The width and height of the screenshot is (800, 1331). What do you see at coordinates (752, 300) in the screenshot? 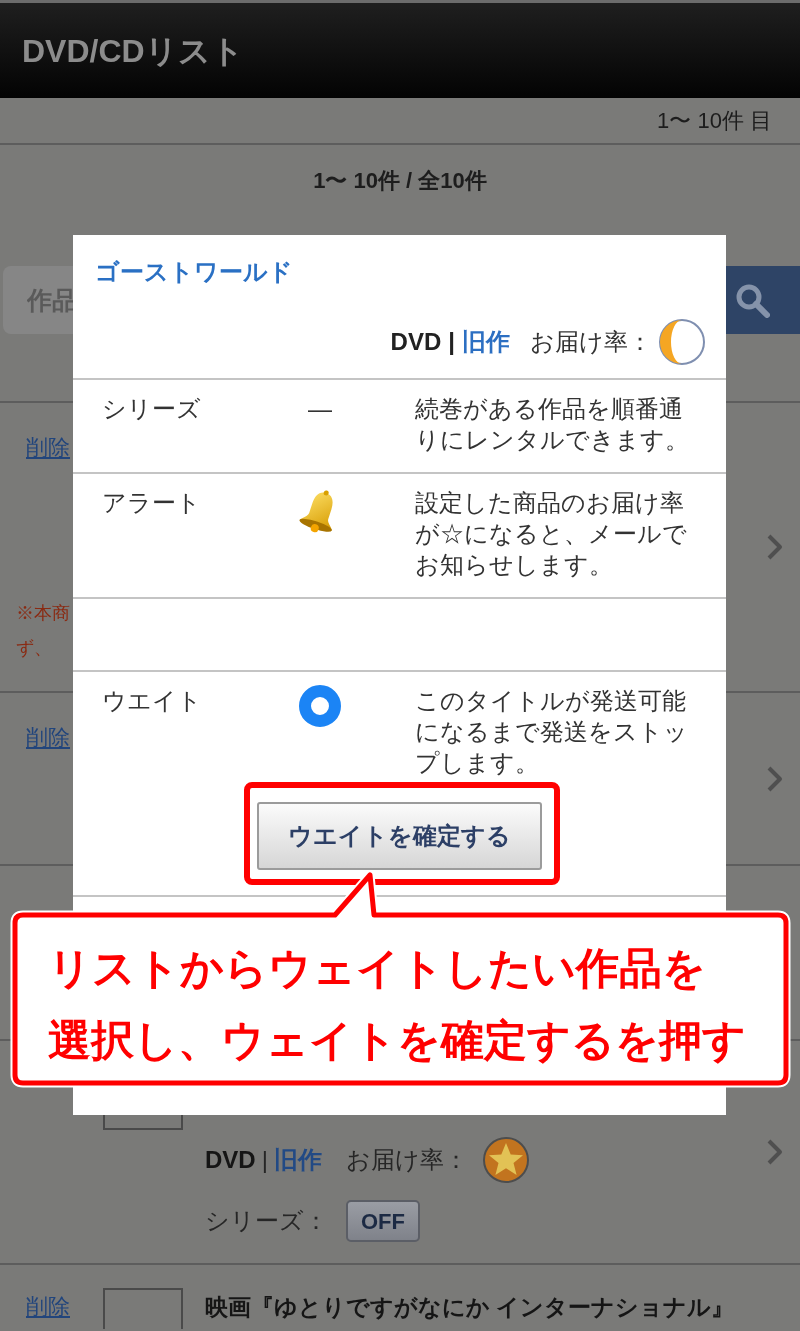
I see `search-icon` at bounding box center [752, 300].